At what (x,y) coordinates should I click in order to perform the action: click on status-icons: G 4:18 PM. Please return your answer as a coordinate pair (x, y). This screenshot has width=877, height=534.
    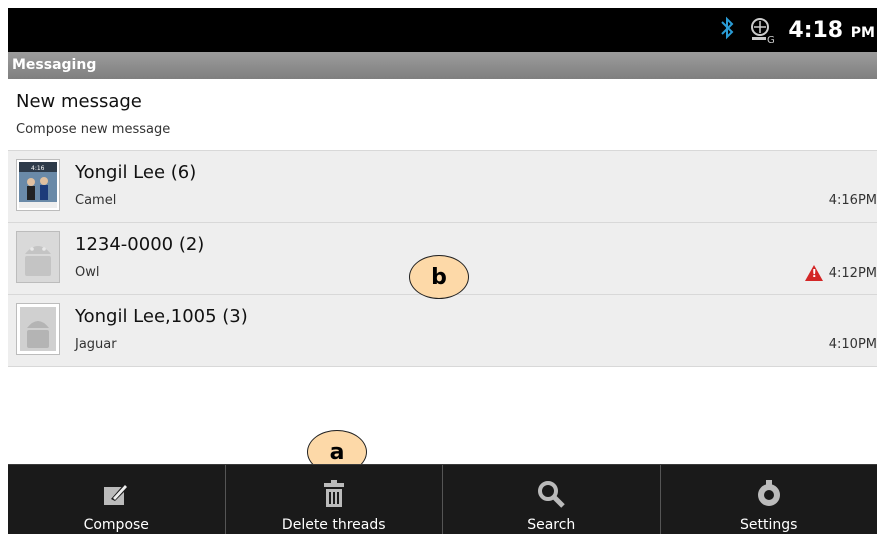
    Looking at the image, I should click on (798, 30).